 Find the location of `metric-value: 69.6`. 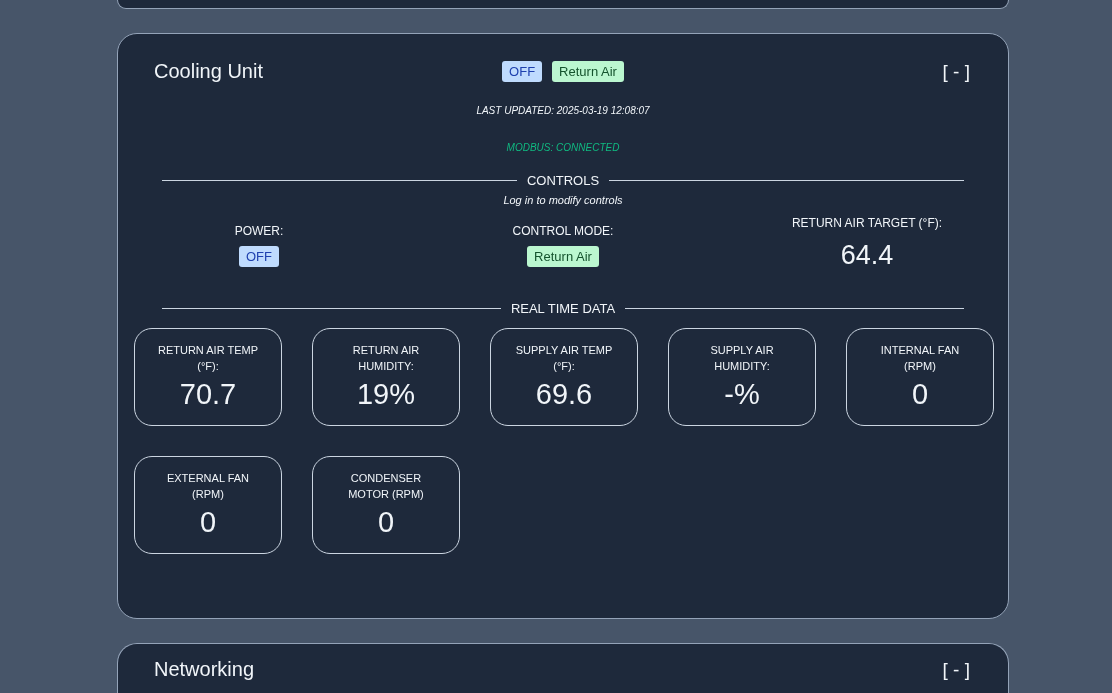

metric-value: 69.6 is located at coordinates (564, 395).